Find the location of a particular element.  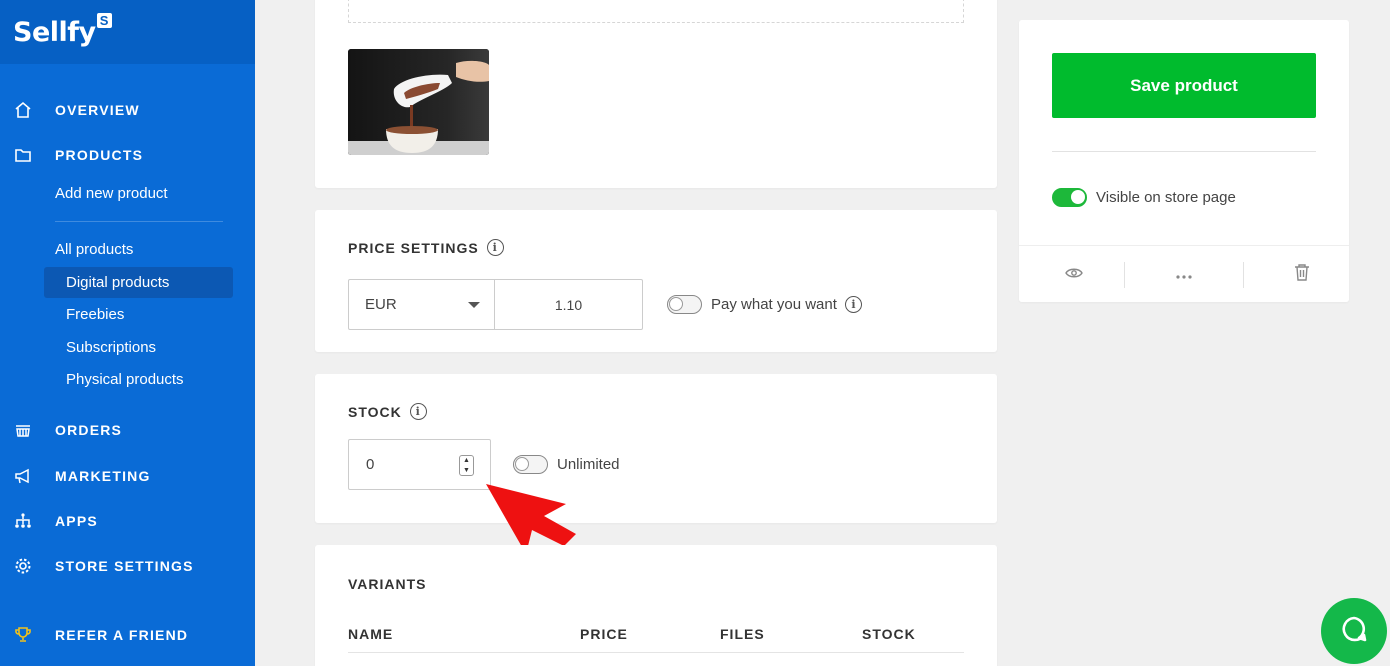

visible-on-store-toggle is located at coordinates (1069, 197).